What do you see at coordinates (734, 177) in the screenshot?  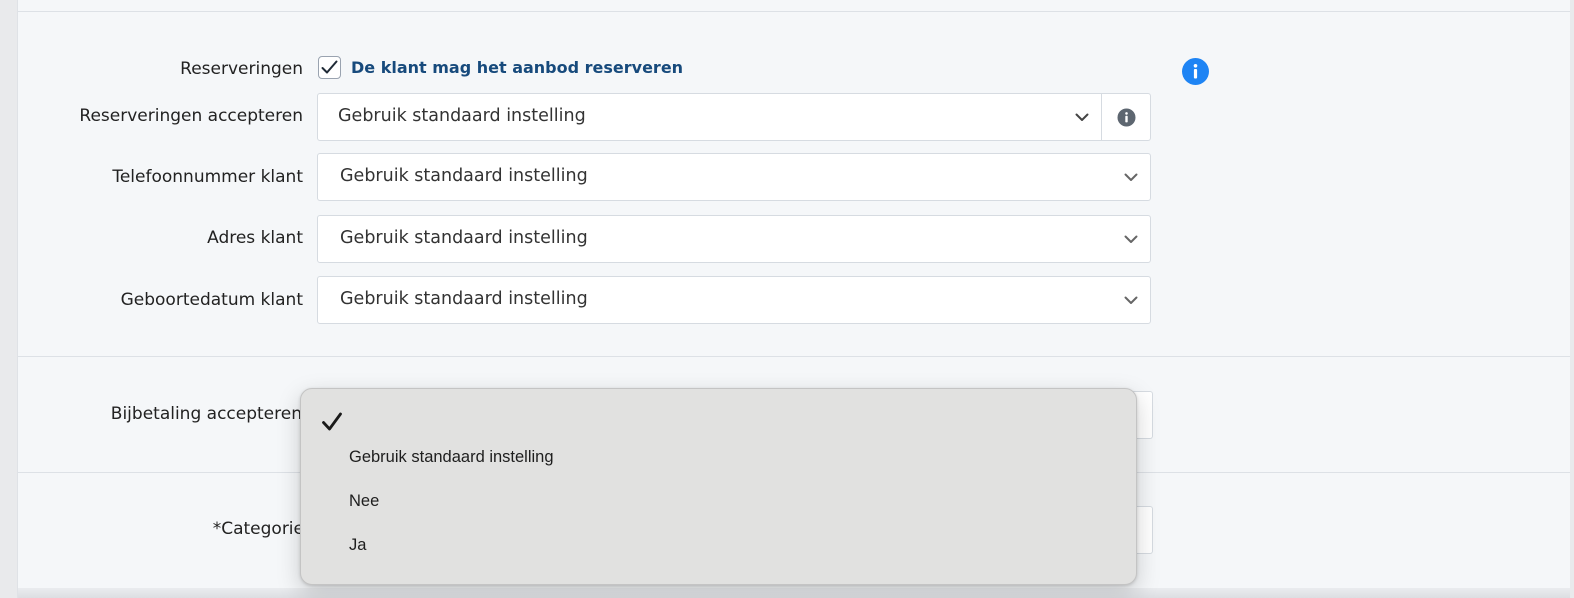 I see `phone-select: Gebruik standaard instelling` at bounding box center [734, 177].